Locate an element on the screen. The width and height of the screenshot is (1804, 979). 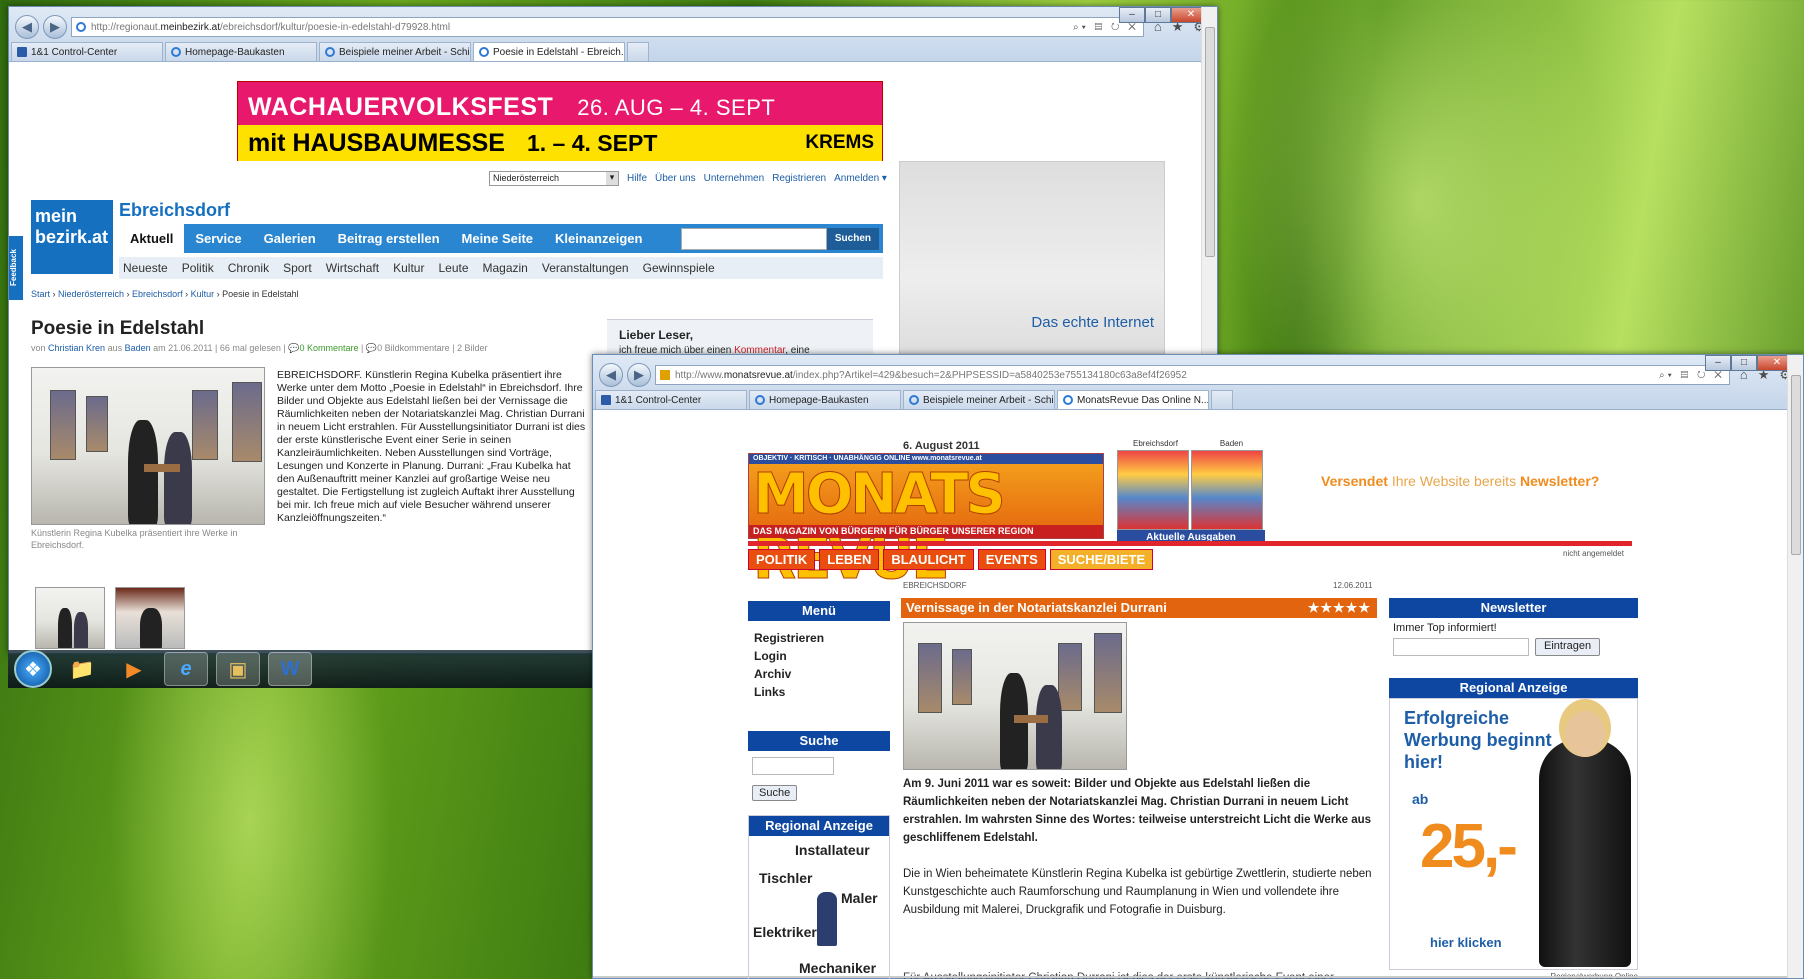
place-link: Baden is located at coordinates (138, 348).